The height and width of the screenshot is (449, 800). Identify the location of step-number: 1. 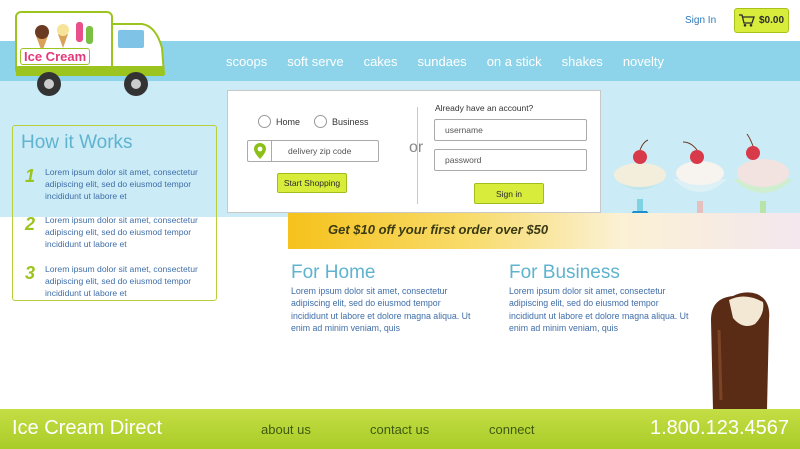
(30, 176).